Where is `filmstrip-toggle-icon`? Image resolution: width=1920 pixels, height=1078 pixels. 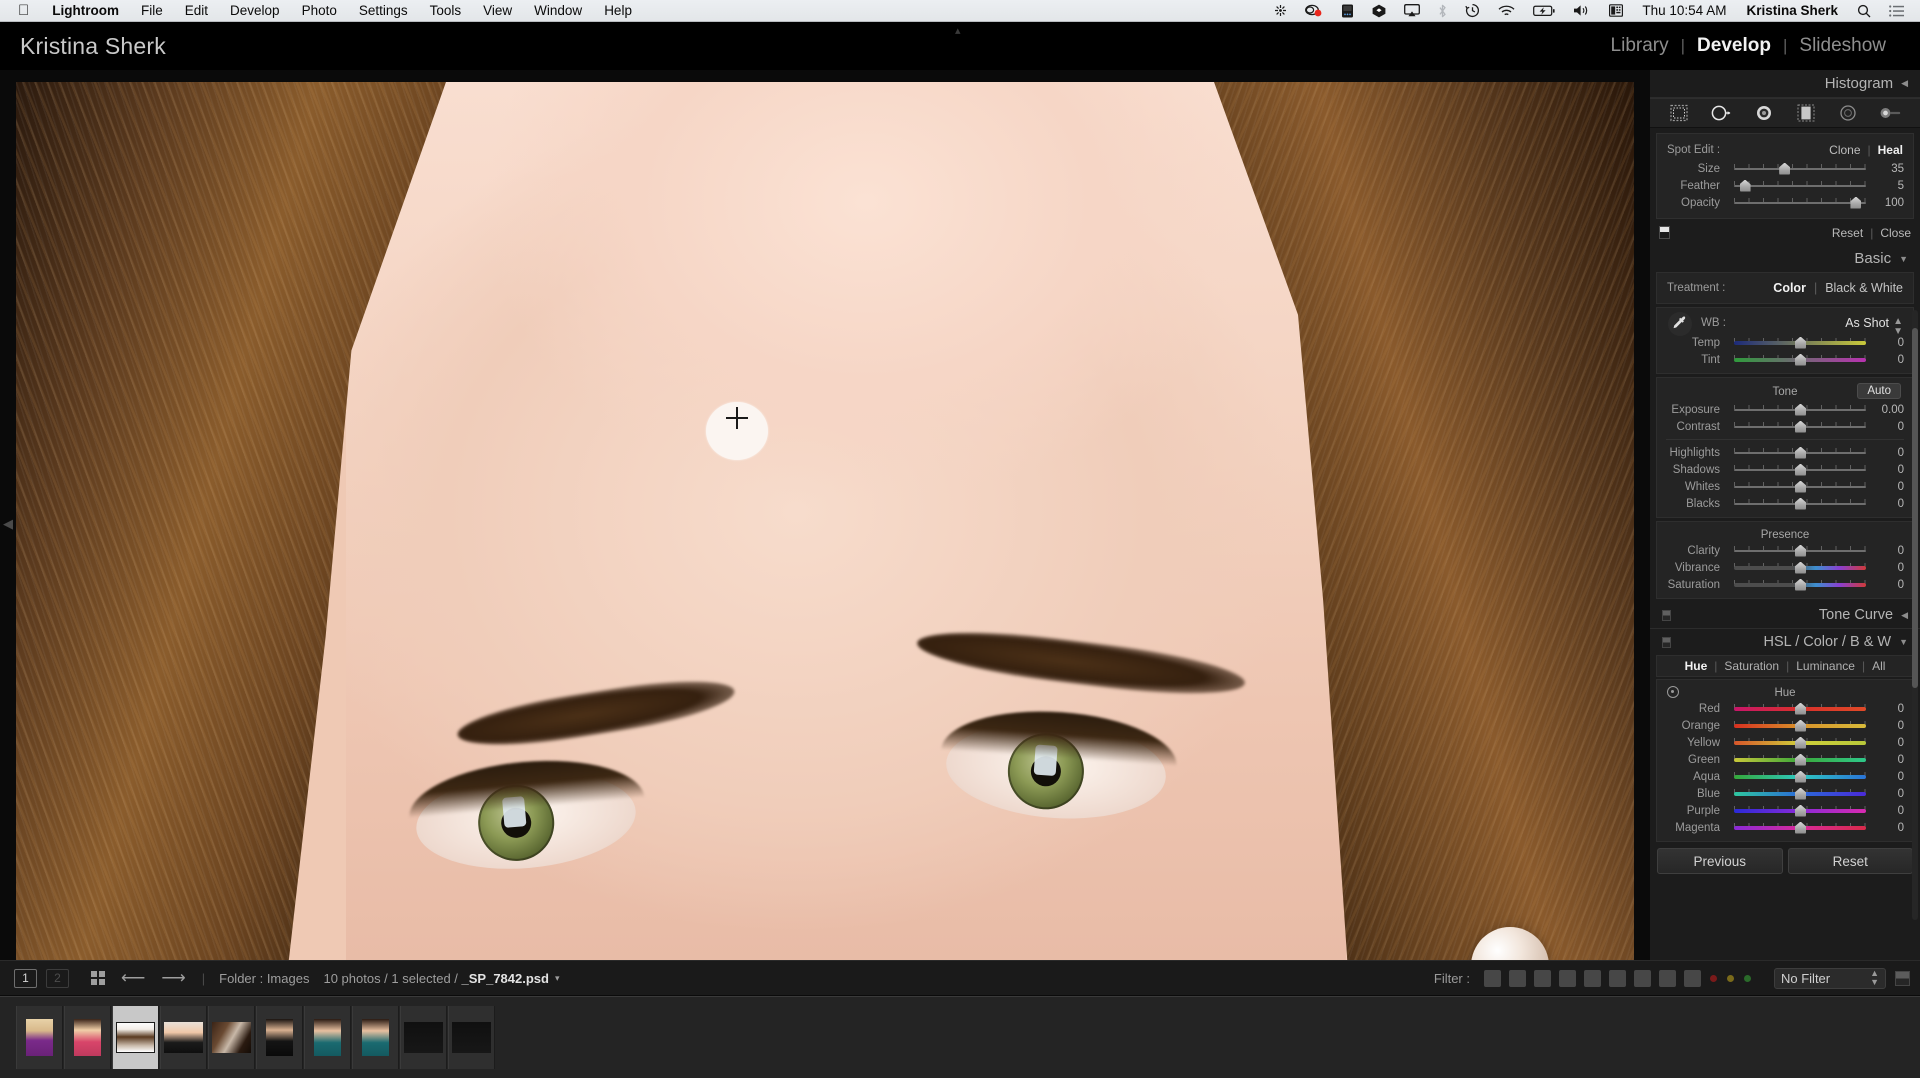
filmstrip-toggle-icon is located at coordinates (1902, 978).